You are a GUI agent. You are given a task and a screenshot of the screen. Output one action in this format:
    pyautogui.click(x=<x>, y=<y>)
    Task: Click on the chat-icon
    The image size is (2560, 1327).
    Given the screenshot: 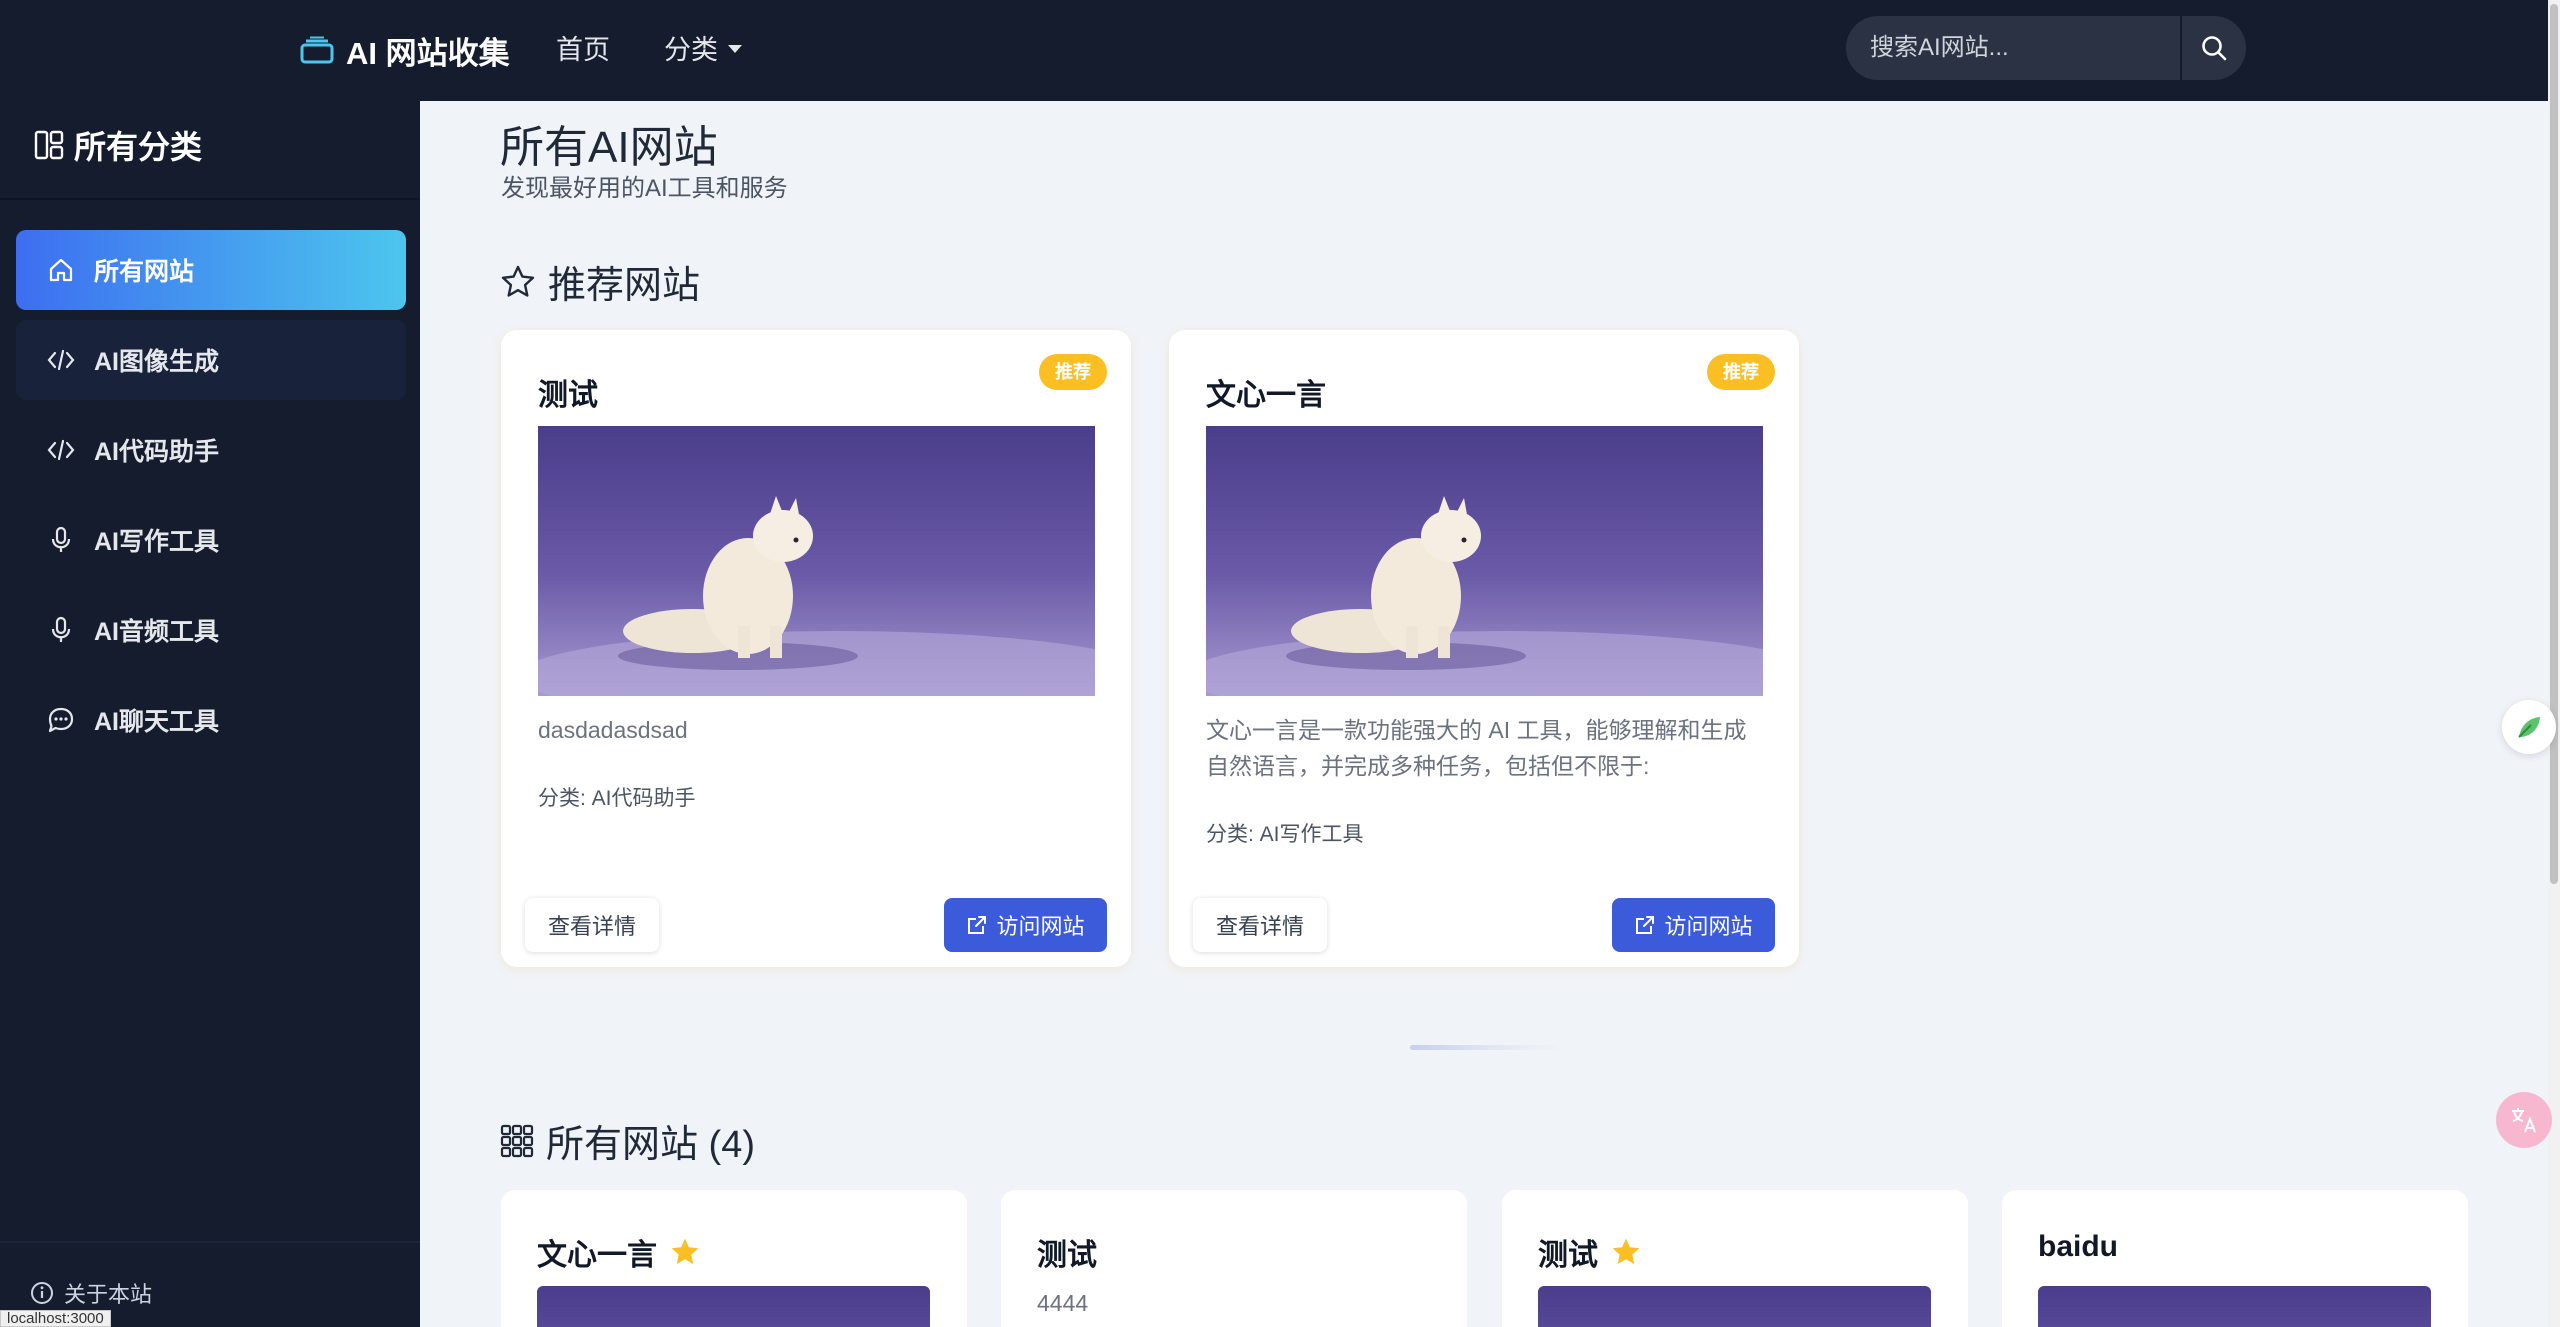 What is the action you would take?
    pyautogui.click(x=61, y=720)
    